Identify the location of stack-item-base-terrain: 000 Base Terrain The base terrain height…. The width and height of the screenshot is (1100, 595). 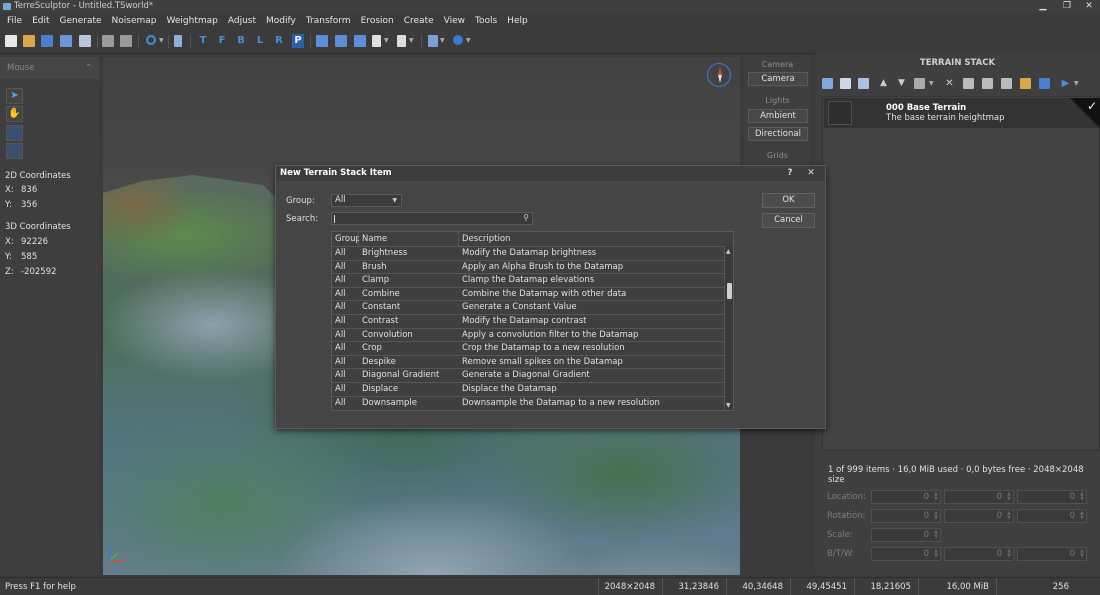
(962, 113).